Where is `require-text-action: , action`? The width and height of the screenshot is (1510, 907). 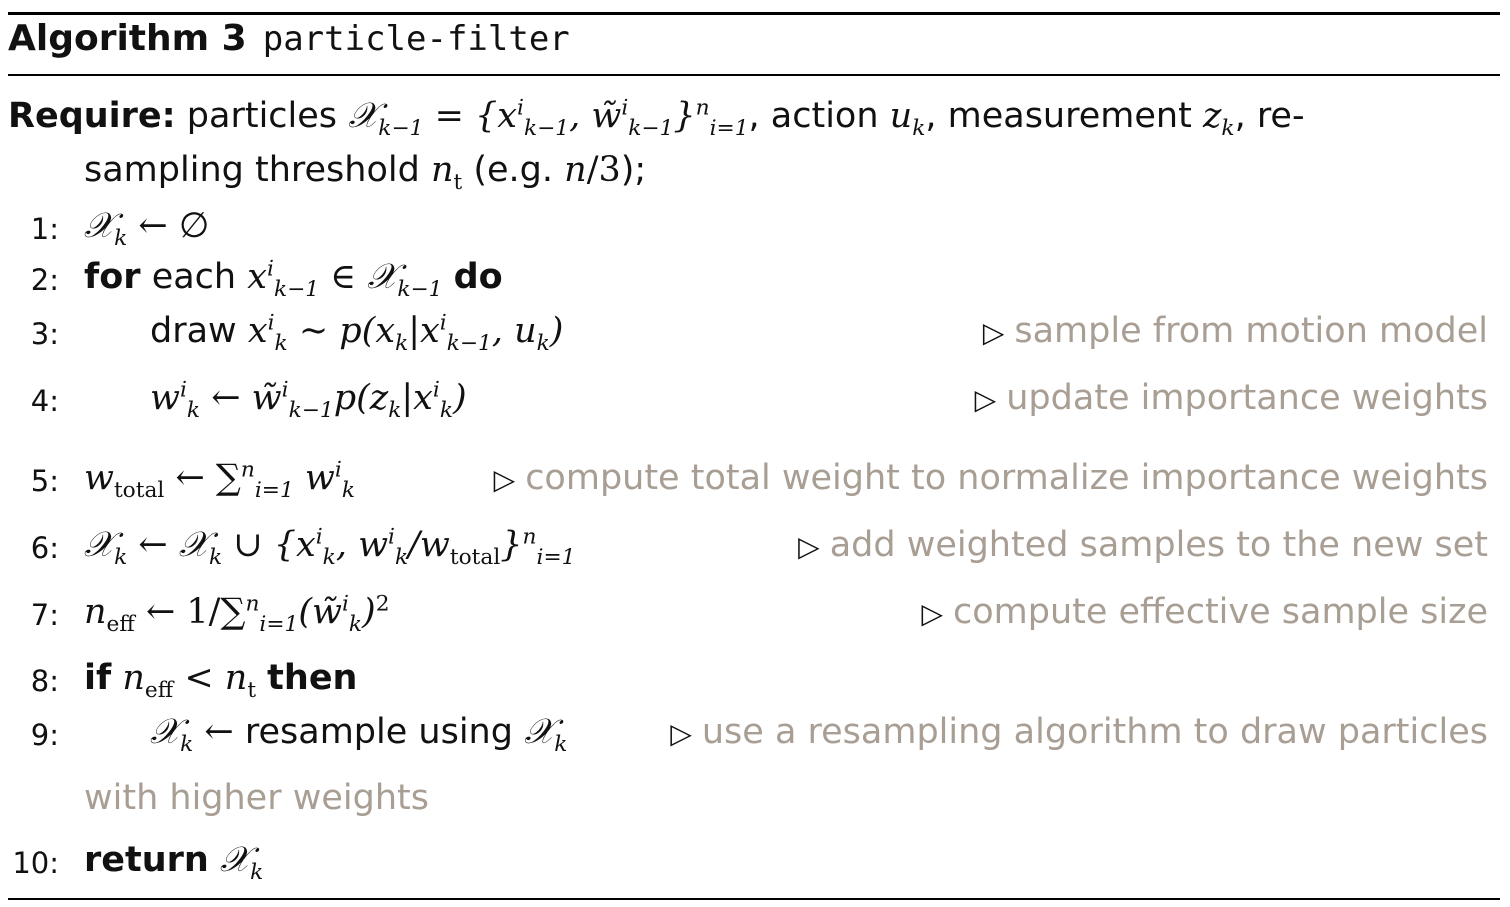 require-text-action: , action is located at coordinates (813, 116).